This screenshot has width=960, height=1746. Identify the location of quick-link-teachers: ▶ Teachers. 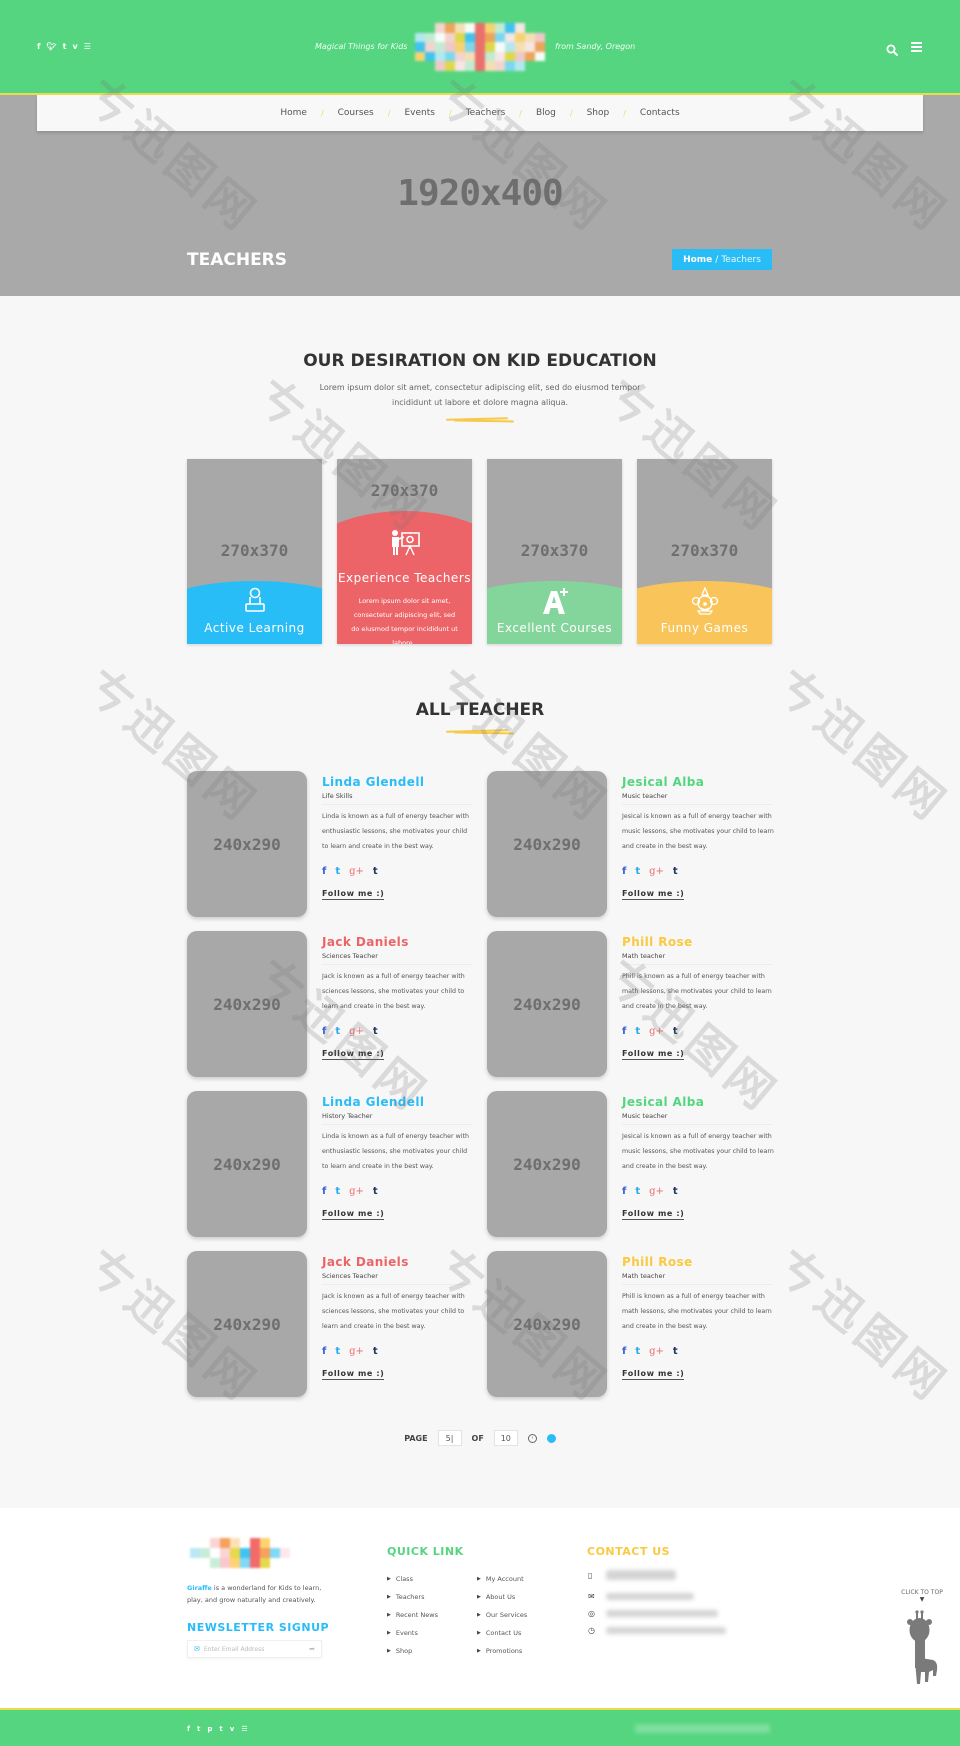
(412, 1597).